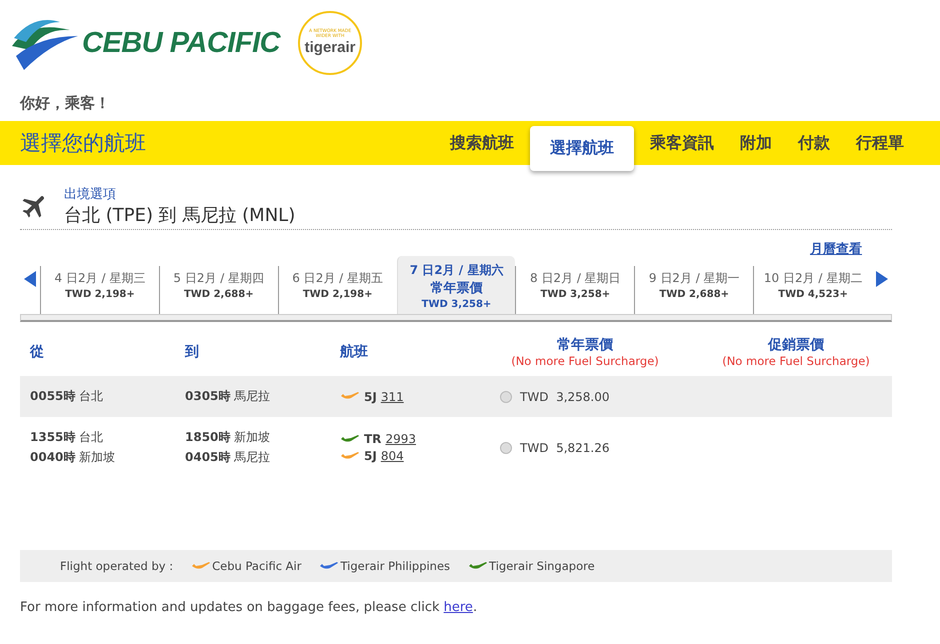  Describe the element at coordinates (565, 397) in the screenshot. I see `fare-price: TWD 3,258.00` at that location.